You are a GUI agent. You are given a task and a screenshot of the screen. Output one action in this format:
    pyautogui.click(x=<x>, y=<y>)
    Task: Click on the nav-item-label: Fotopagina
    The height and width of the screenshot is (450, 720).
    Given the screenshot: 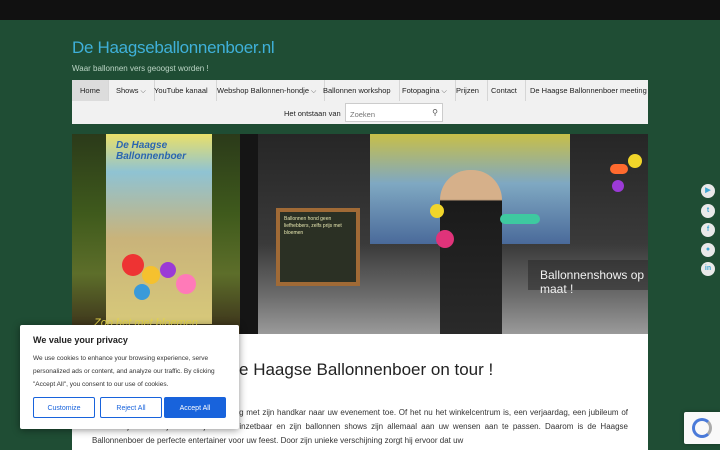 What is the action you would take?
    pyautogui.click(x=421, y=90)
    